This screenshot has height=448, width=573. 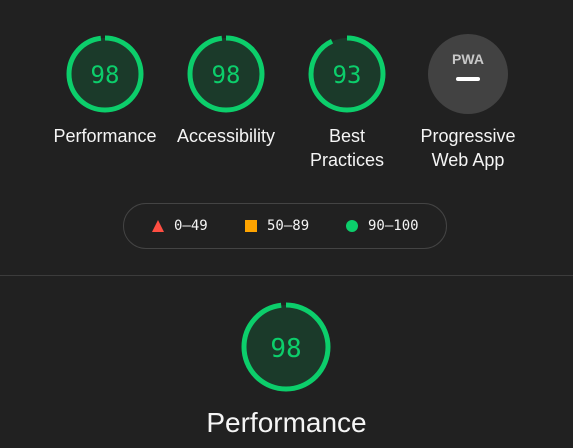 I want to click on gauge-label: Progressive Web App, so click(x=468, y=148).